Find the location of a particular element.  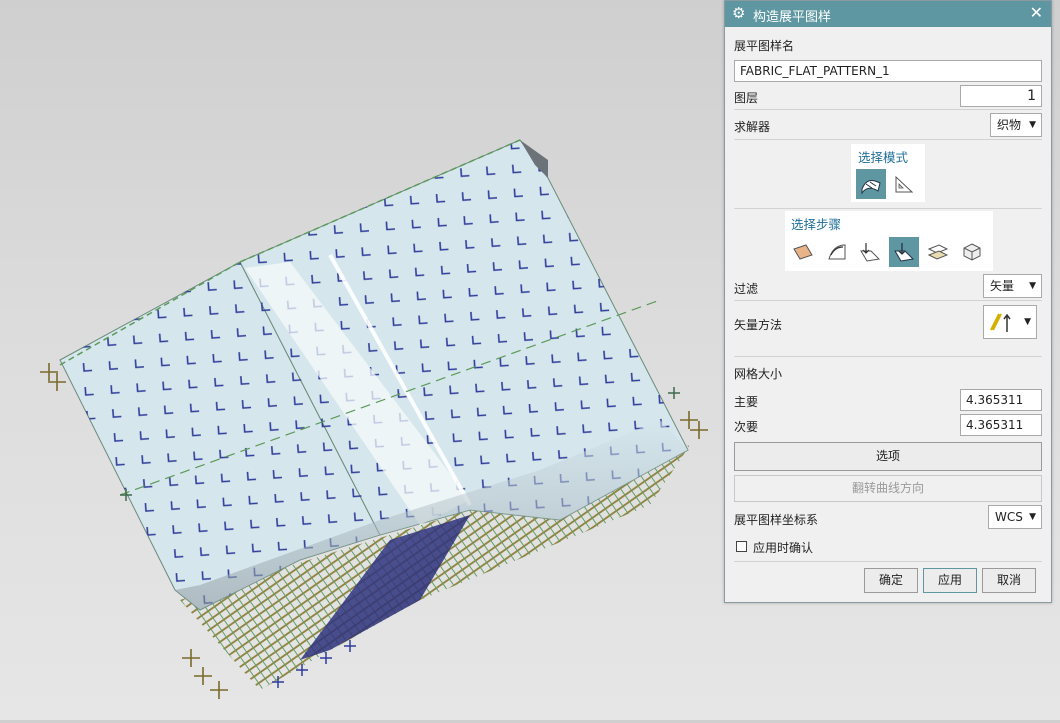

csys-dropdown: WCS ▼ is located at coordinates (1015, 517).